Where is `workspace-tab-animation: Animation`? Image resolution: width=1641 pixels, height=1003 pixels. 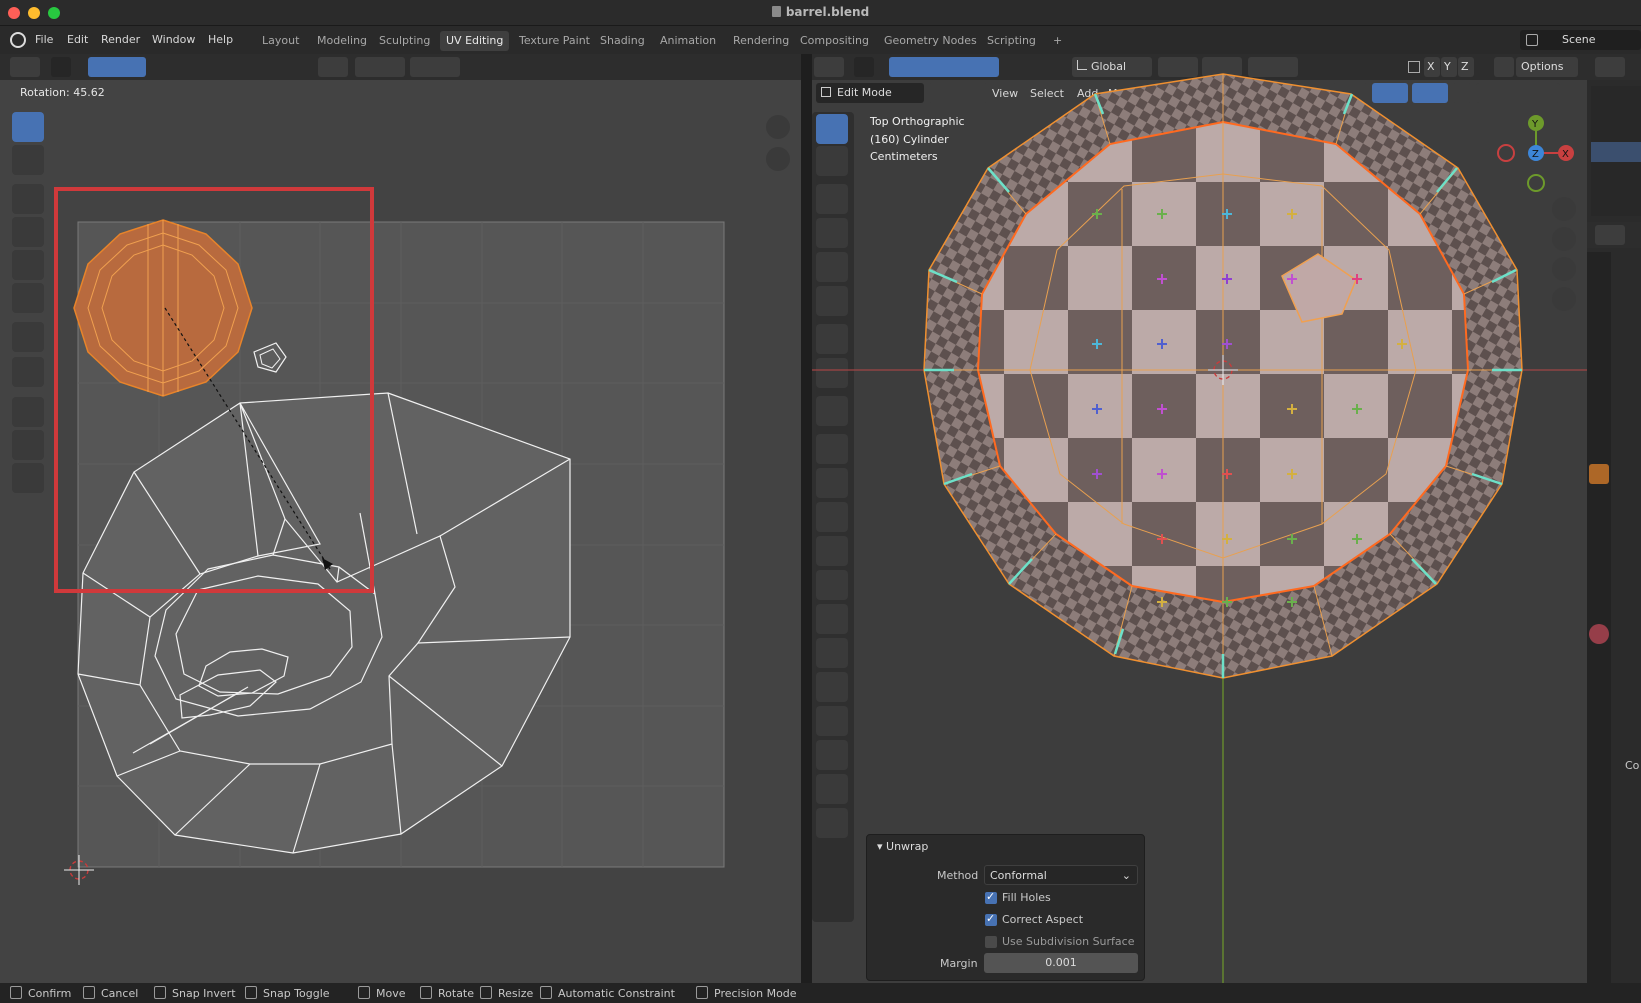 workspace-tab-animation: Animation is located at coordinates (688, 41).